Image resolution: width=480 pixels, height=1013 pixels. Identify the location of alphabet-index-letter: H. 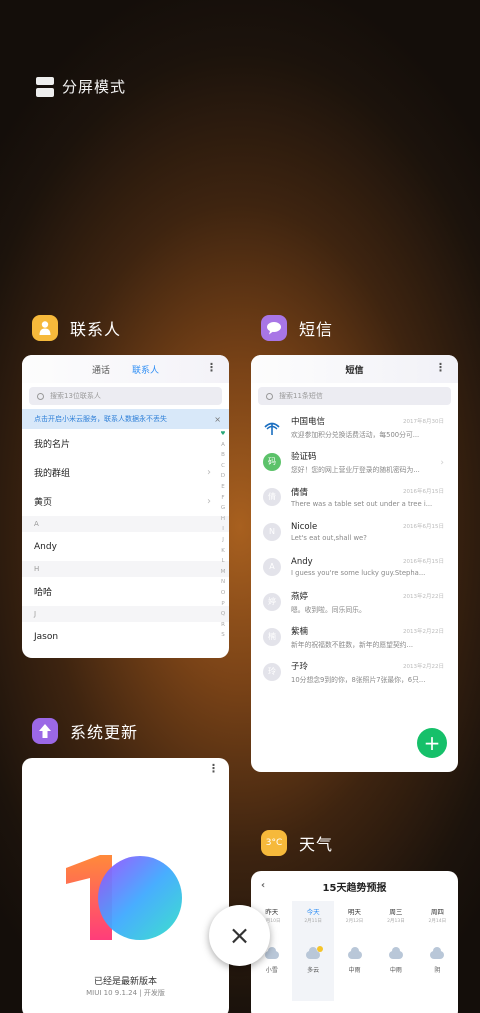
(223, 519).